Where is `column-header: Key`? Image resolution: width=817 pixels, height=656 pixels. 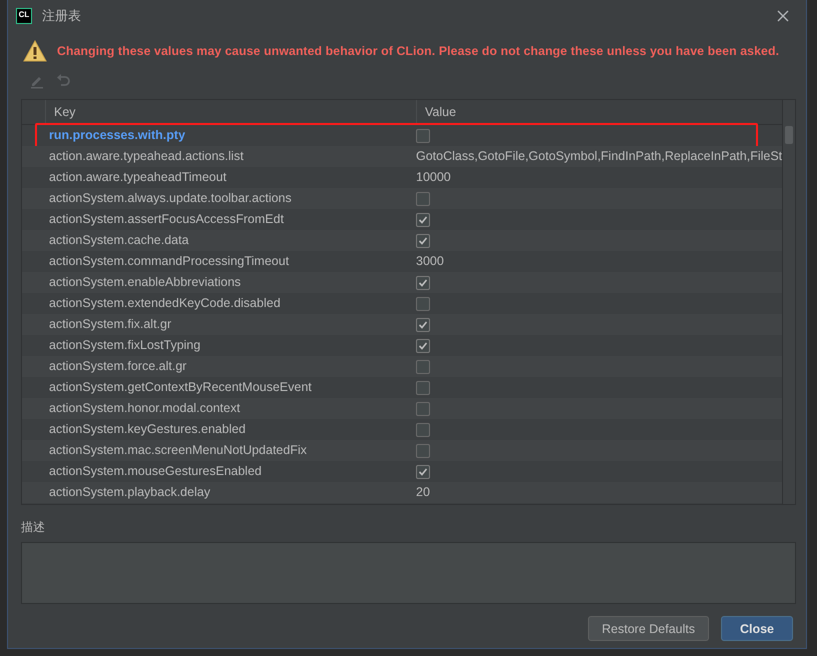 column-header: Key is located at coordinates (231, 112).